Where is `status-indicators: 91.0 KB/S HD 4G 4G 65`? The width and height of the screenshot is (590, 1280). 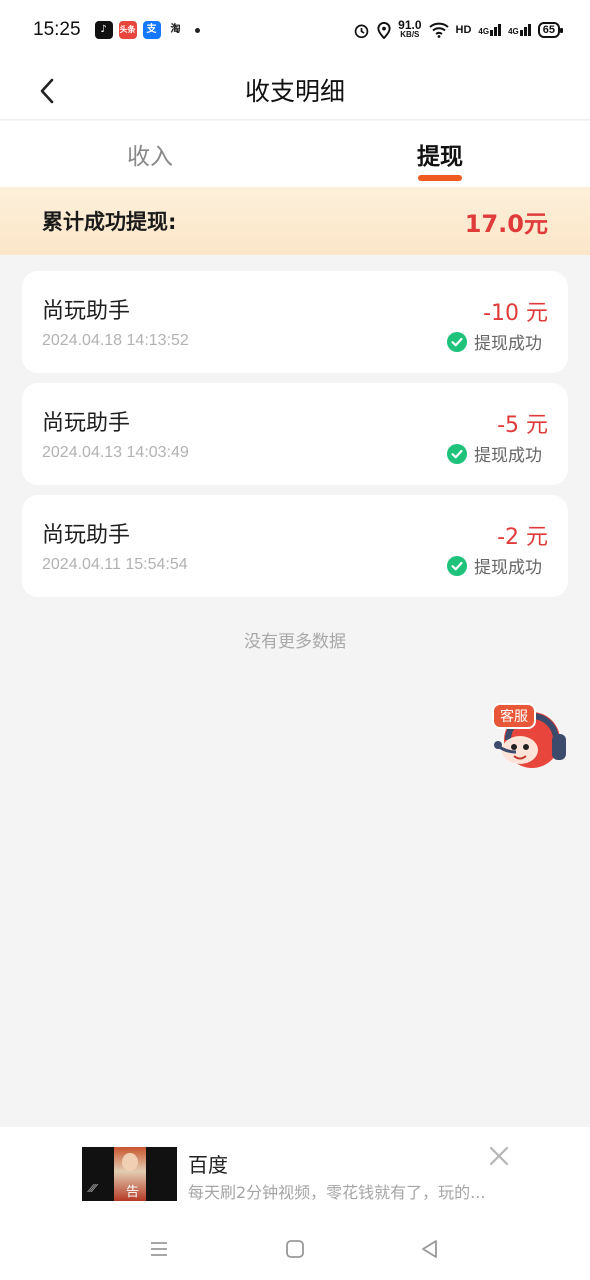 status-indicators: 91.0 KB/S HD 4G 4G 65 is located at coordinates (458, 29).